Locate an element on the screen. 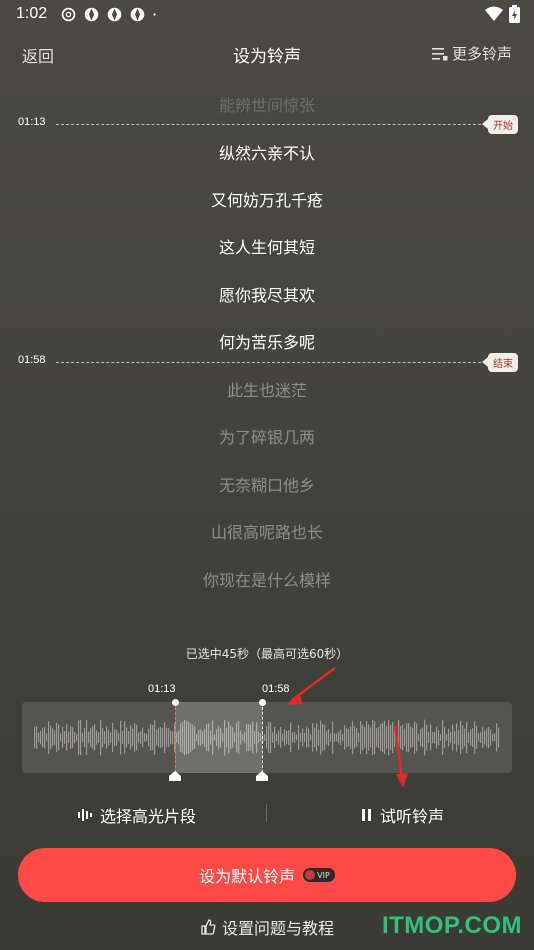 The height and width of the screenshot is (950, 534). select-highlight-button: 选择高光片段 is located at coordinates (136, 815).